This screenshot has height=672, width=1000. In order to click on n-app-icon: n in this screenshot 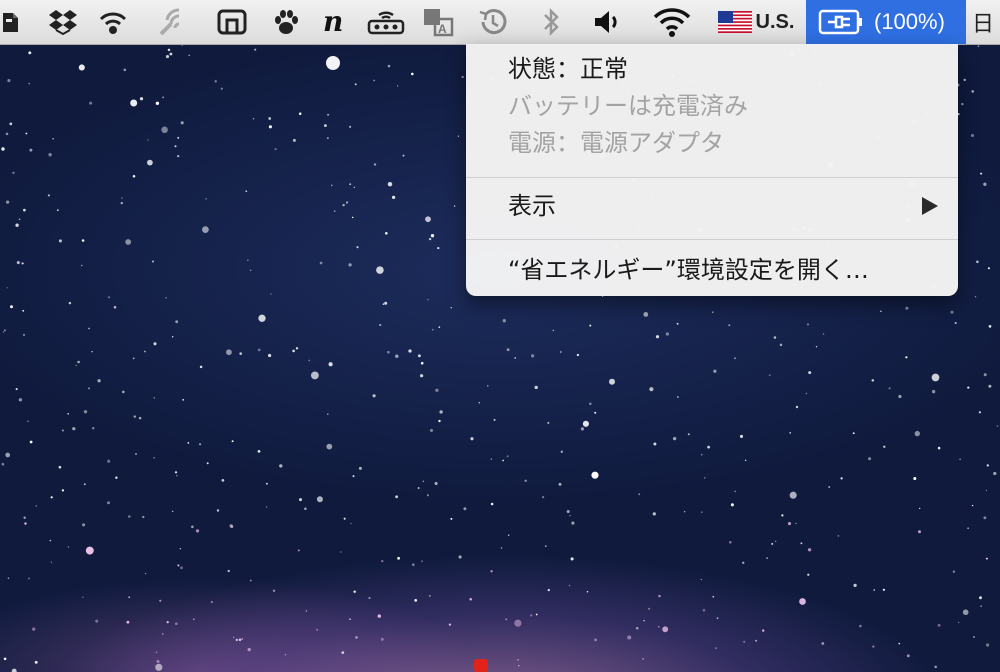, I will do `click(335, 22)`.